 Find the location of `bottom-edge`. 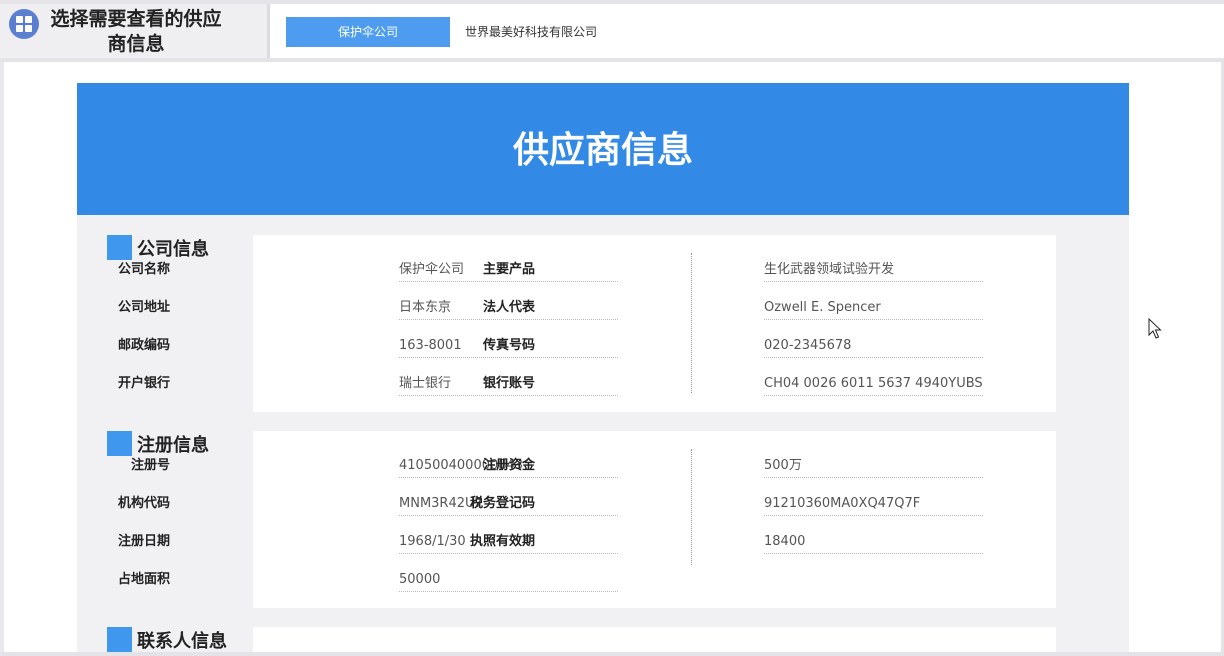

bottom-edge is located at coordinates (612, 654).